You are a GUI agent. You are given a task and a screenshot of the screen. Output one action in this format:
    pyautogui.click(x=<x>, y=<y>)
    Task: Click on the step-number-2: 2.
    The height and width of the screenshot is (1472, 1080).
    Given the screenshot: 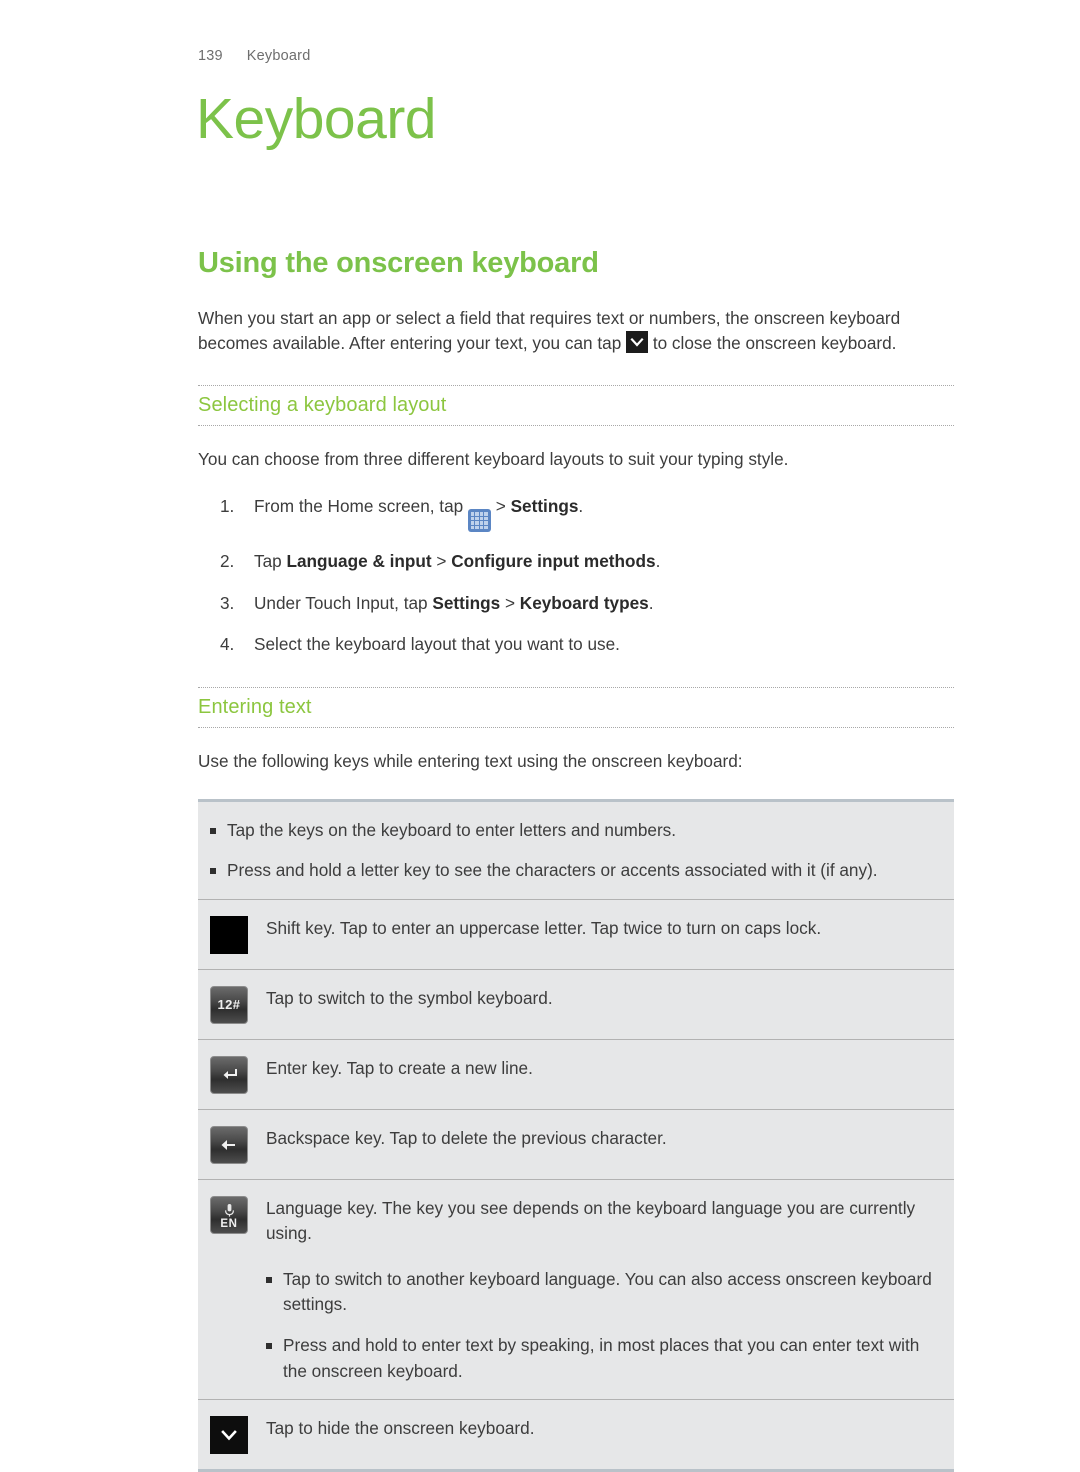 What is the action you would take?
    pyautogui.click(x=227, y=561)
    